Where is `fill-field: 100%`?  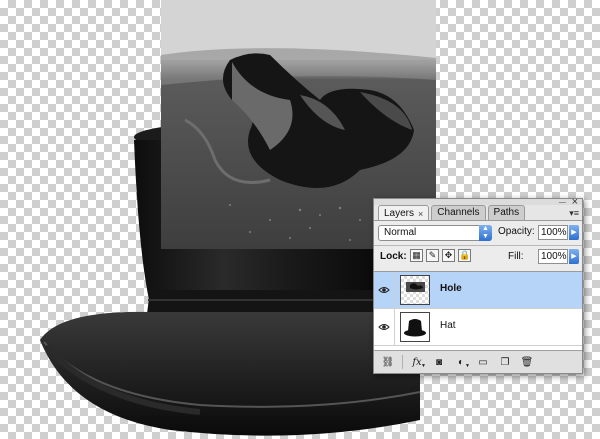 fill-field: 100% is located at coordinates (553, 256).